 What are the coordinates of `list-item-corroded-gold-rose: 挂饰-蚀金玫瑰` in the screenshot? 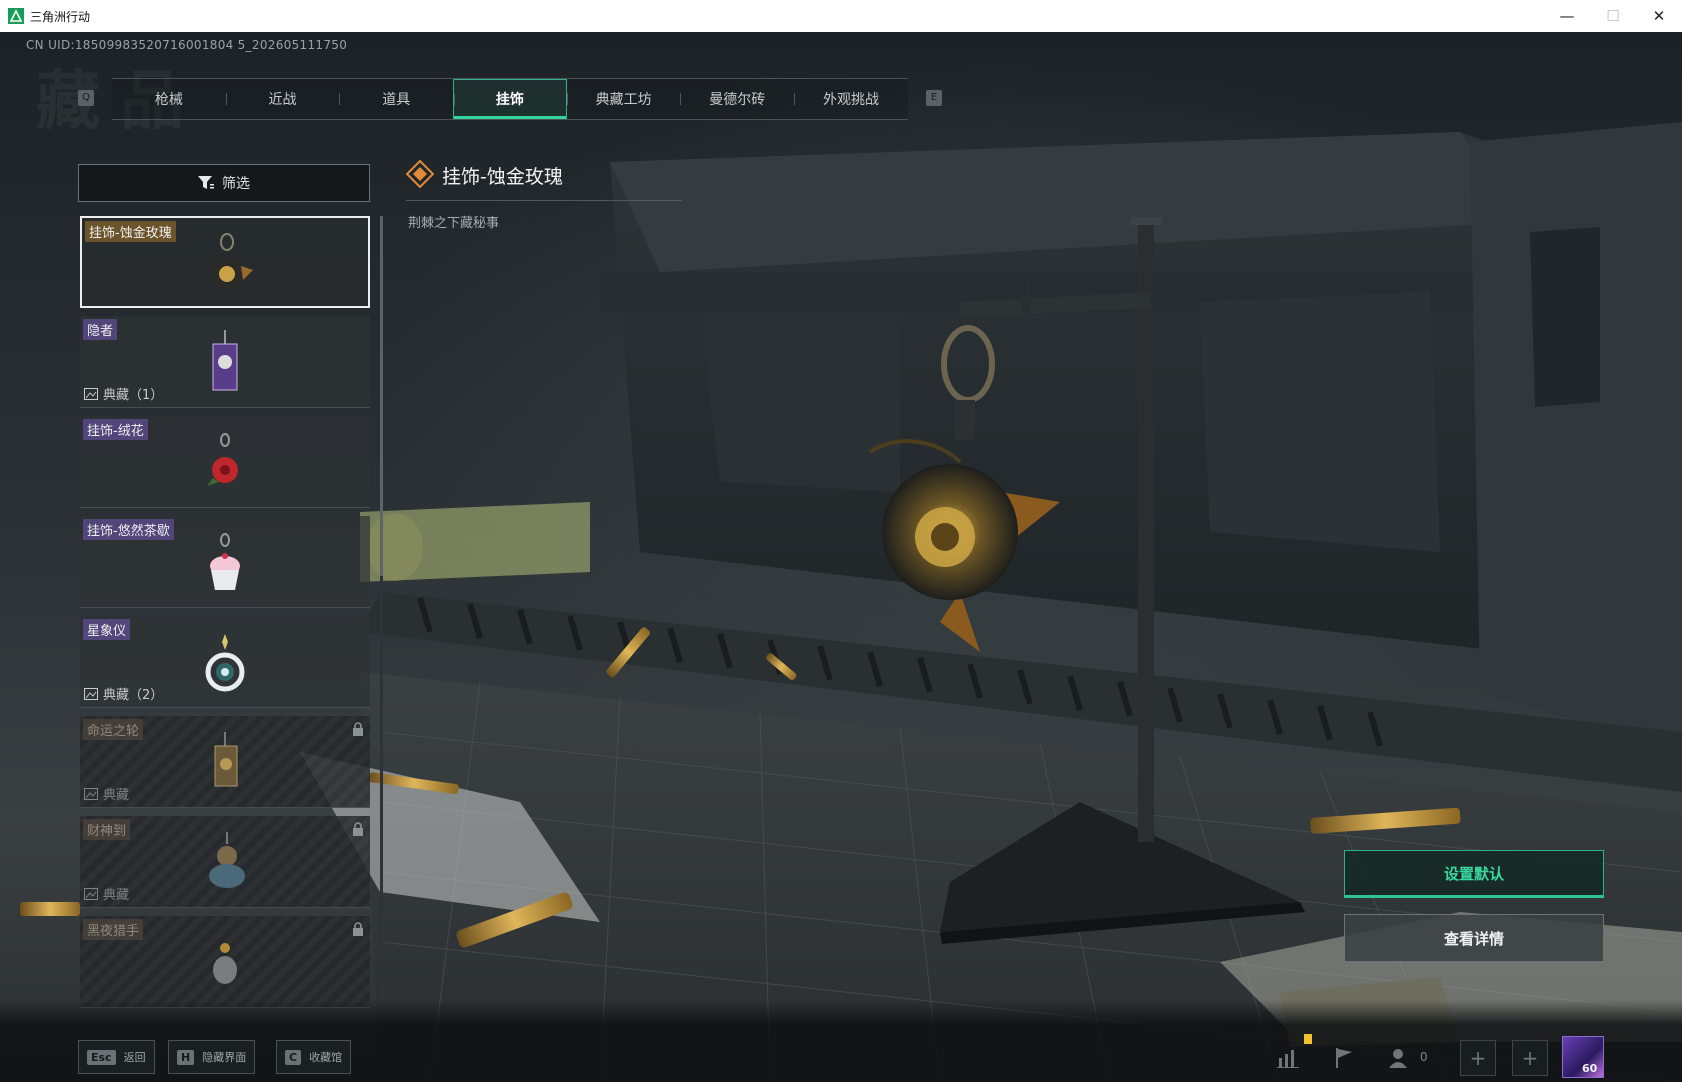 It's located at (225, 262).